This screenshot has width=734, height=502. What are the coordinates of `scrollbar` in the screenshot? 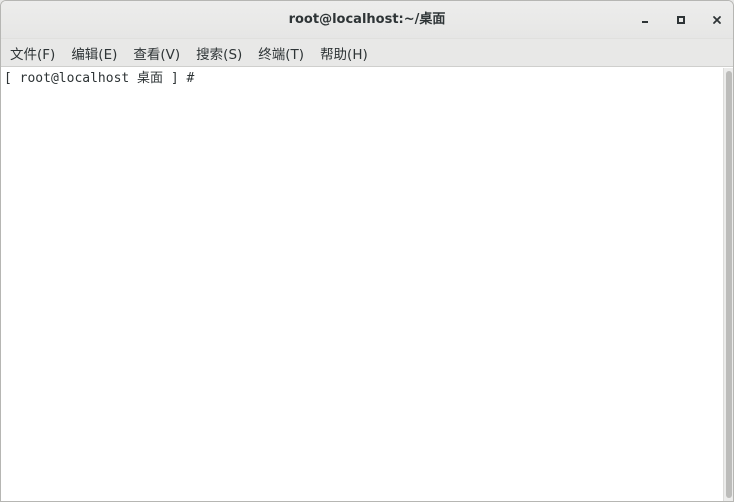 It's located at (728, 284).